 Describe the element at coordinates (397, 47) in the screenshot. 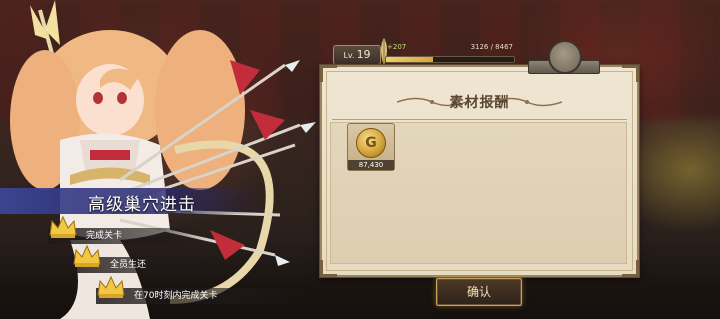

I see `exp-gain: +207` at that location.